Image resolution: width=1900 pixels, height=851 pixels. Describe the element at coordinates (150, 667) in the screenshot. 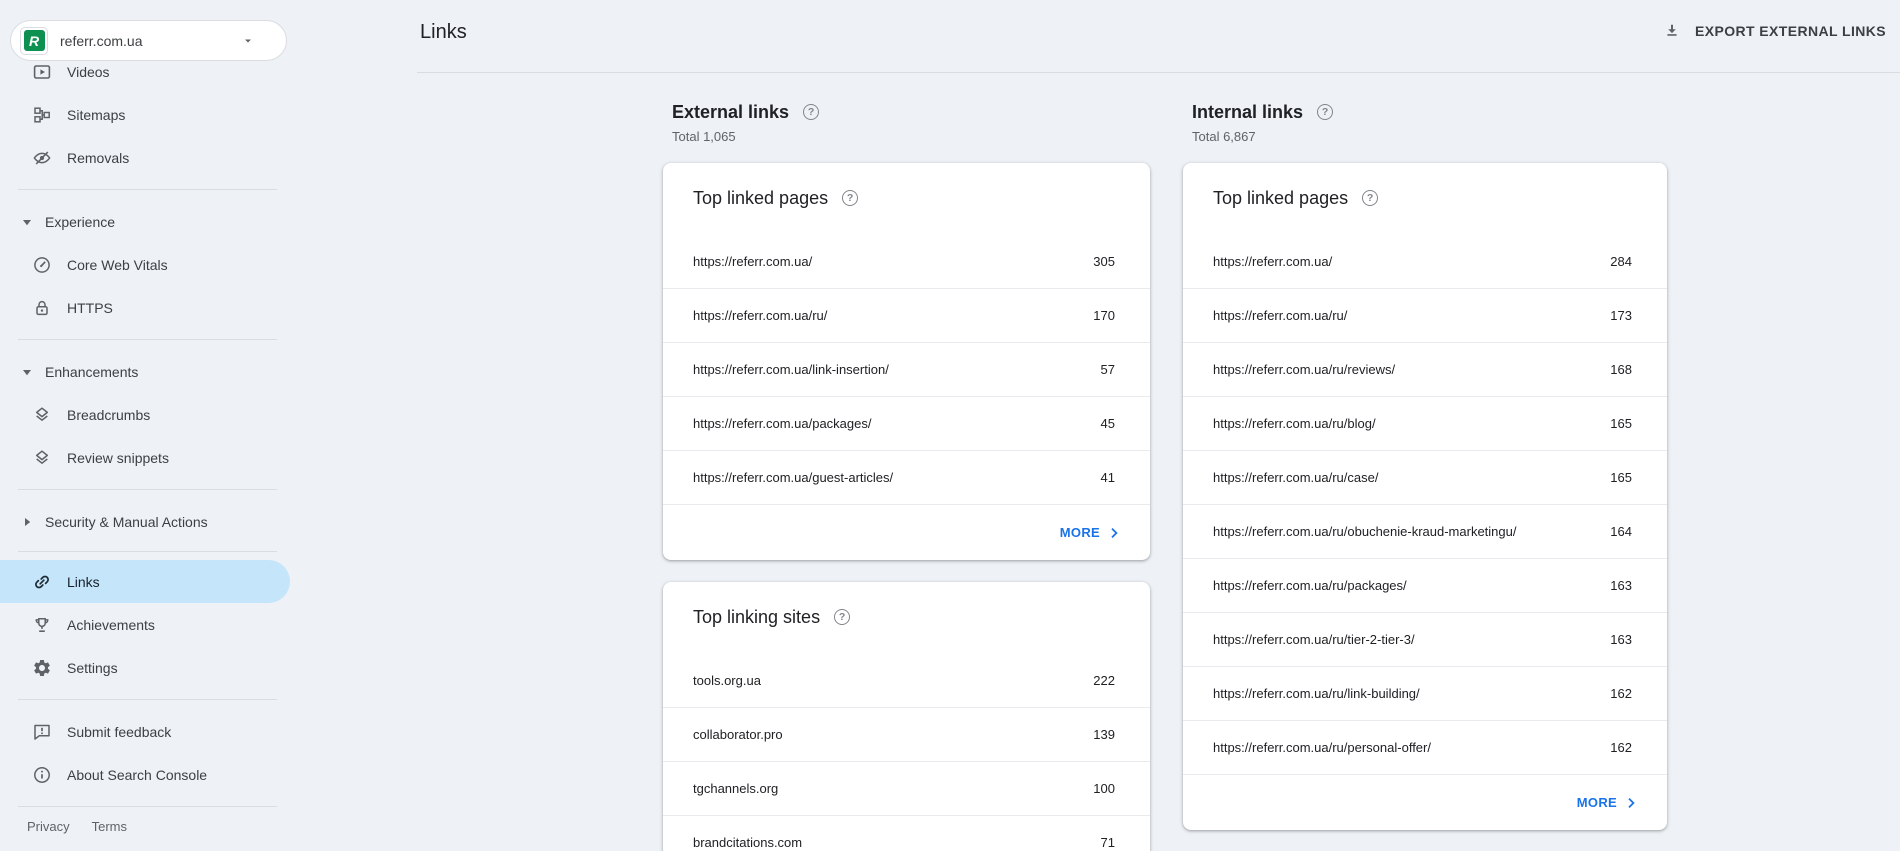

I see `sidebar-item-settings: Settings` at that location.